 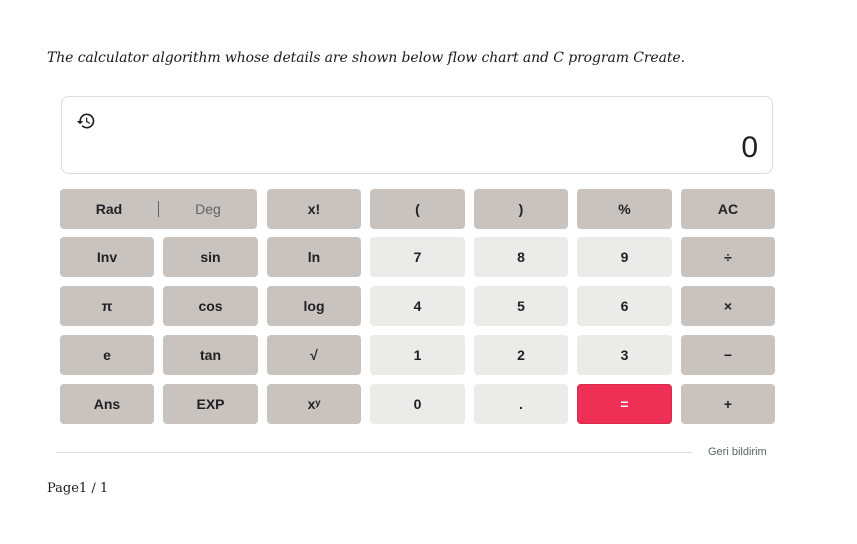 What do you see at coordinates (521, 209) in the screenshot?
I see `close-paren-button: )` at bounding box center [521, 209].